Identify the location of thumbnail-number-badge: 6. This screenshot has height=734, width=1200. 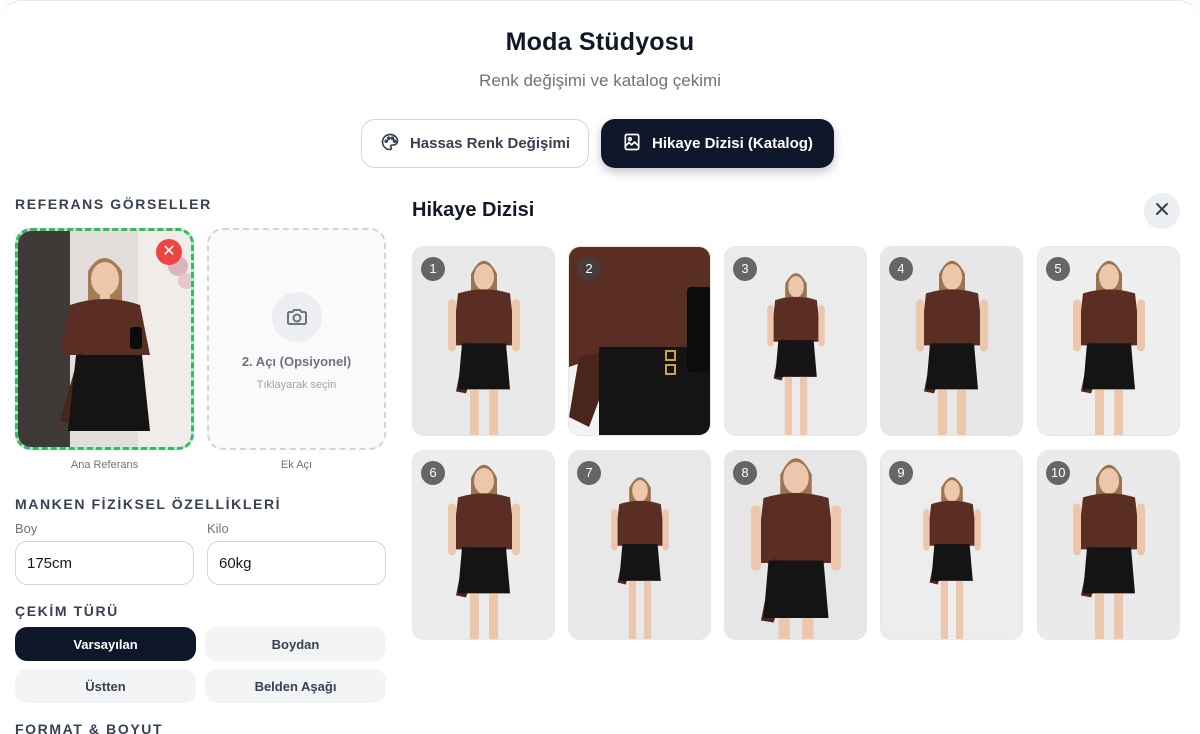
(433, 473).